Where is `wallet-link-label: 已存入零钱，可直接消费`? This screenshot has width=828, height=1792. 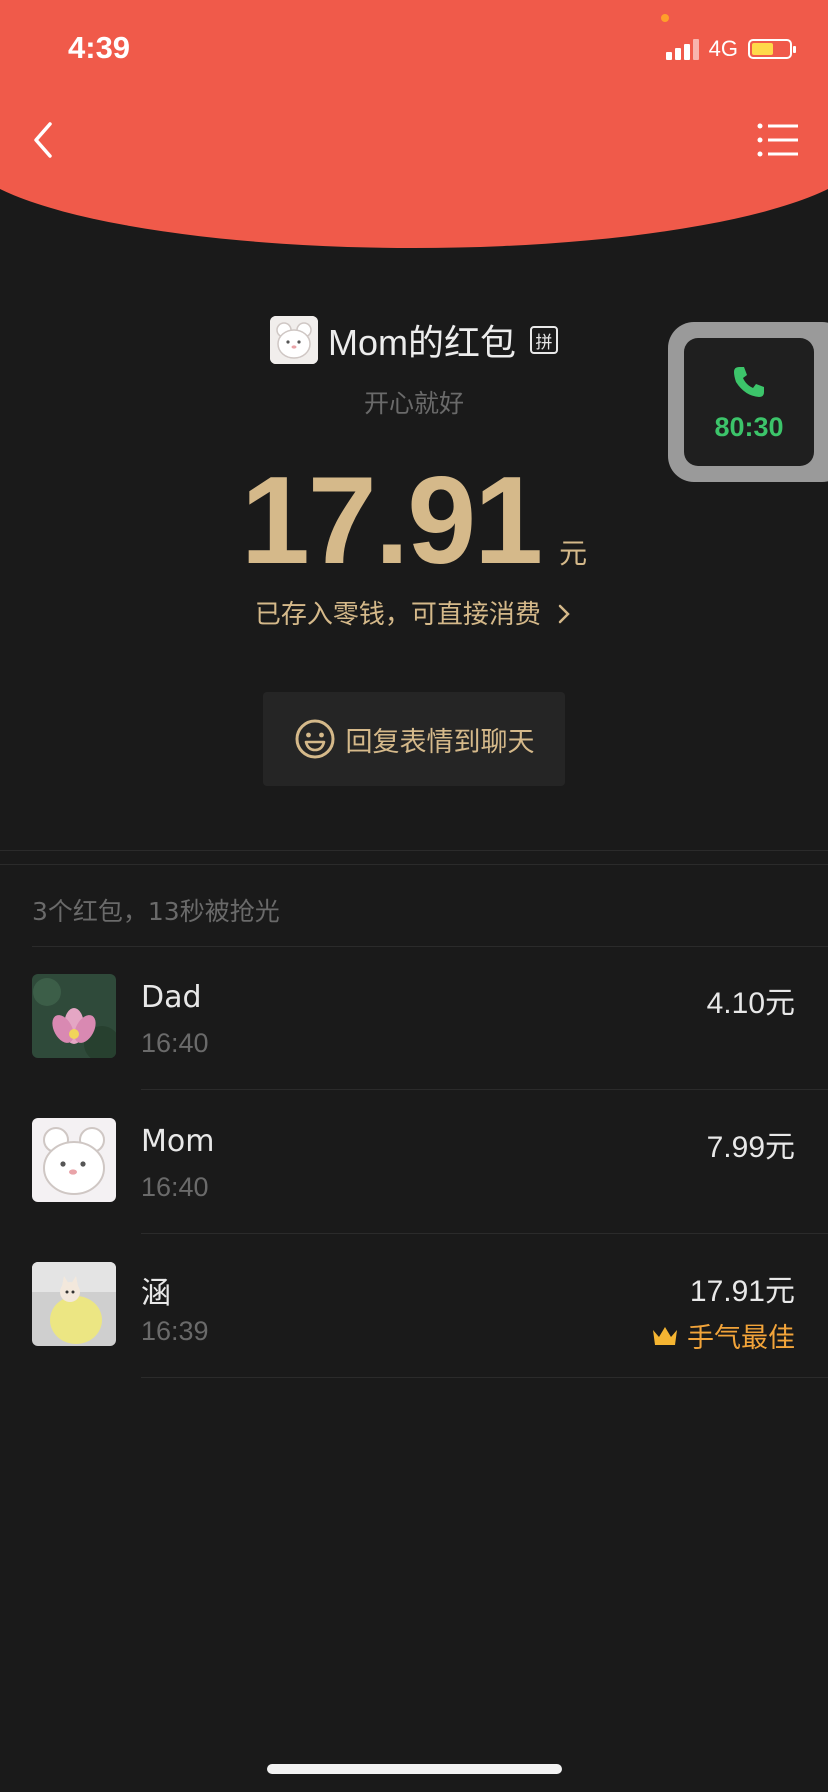
wallet-link-label: 已存入零钱，可直接消费 is located at coordinates (397, 615).